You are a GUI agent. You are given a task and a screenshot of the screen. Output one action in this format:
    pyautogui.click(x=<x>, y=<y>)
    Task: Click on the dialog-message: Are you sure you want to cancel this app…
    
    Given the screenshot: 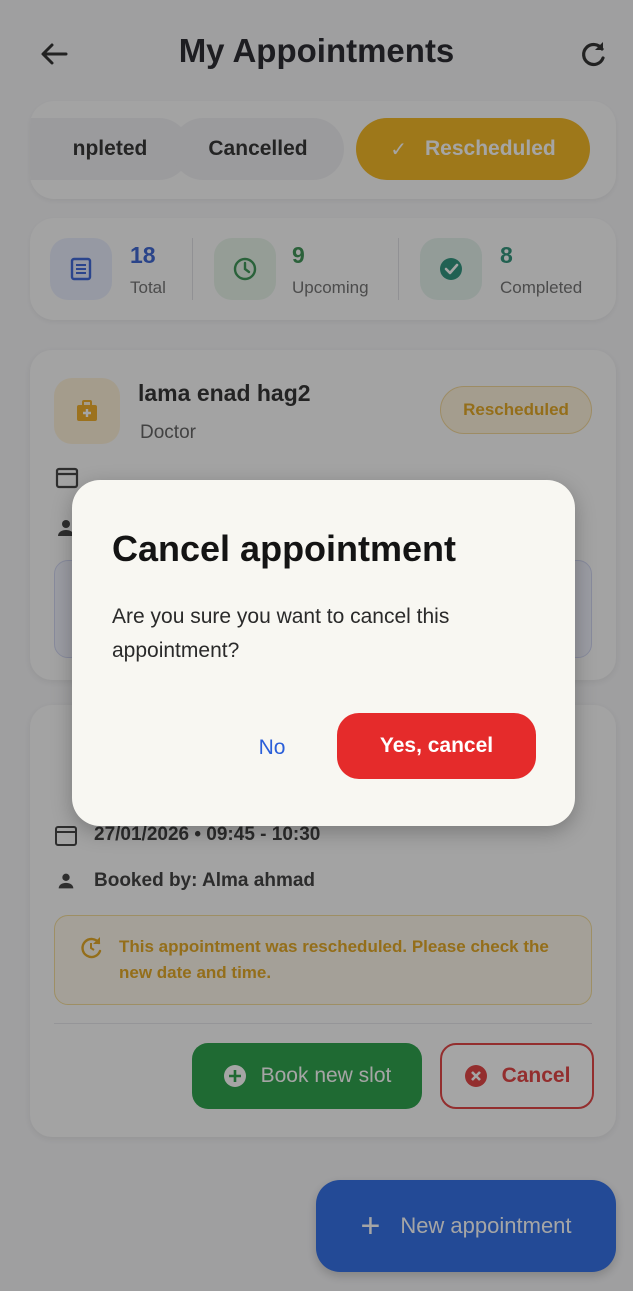 What is the action you would take?
    pyautogui.click(x=281, y=633)
    